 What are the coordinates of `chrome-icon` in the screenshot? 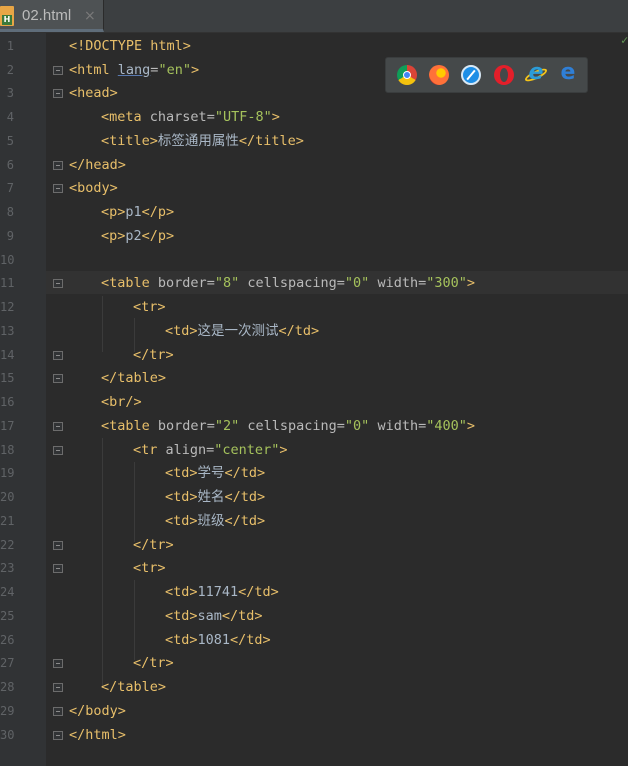 It's located at (407, 75).